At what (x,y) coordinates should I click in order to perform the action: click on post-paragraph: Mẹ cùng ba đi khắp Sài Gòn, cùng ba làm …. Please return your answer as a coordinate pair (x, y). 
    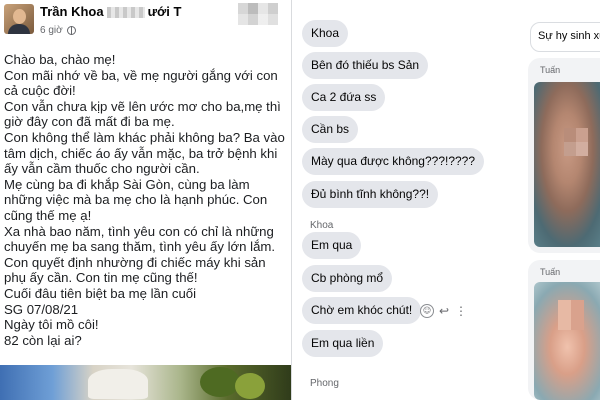
    Looking at the image, I should click on (136, 199).